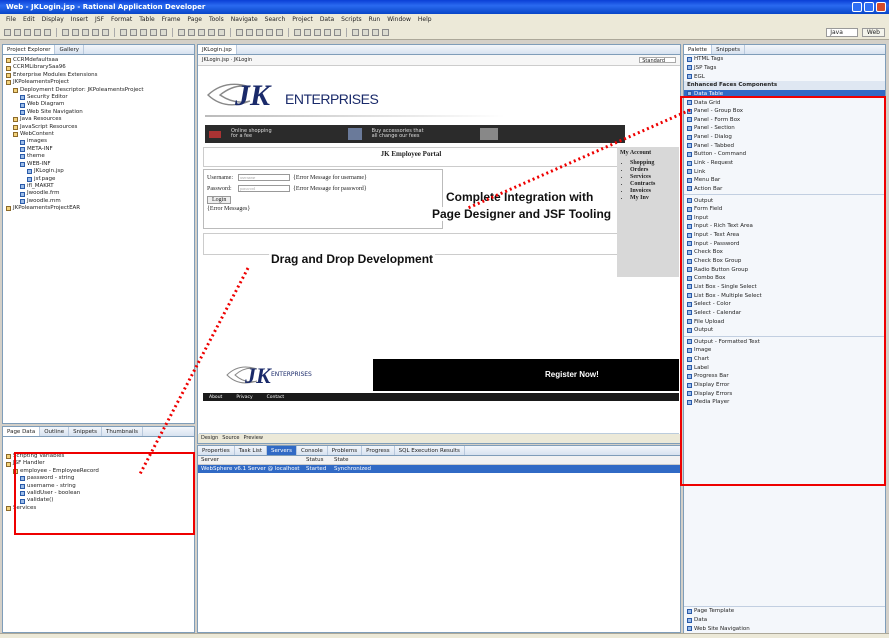 The height and width of the screenshot is (638, 889). What do you see at coordinates (194, 371) in the screenshot?
I see `arrow-pagedata-to-page` at bounding box center [194, 371].